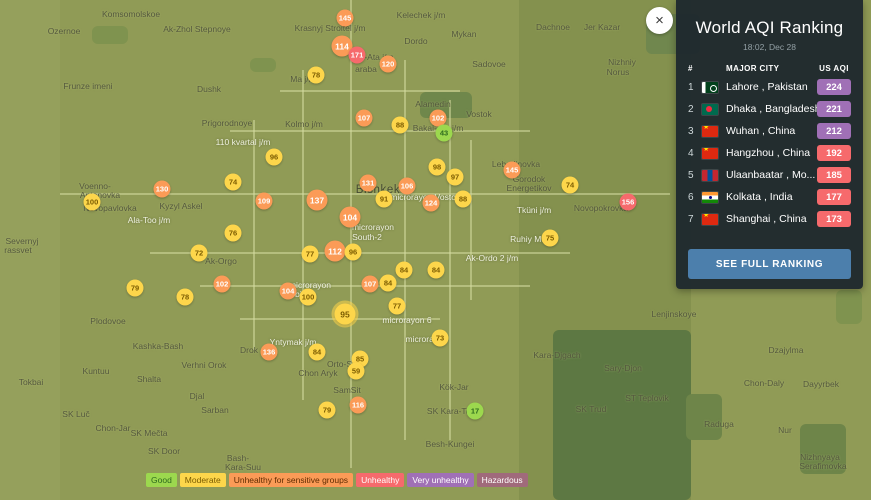 Image resolution: width=871 pixels, height=500 pixels. Describe the element at coordinates (834, 153) in the screenshot. I see `aqi-badge: 192` at that location.